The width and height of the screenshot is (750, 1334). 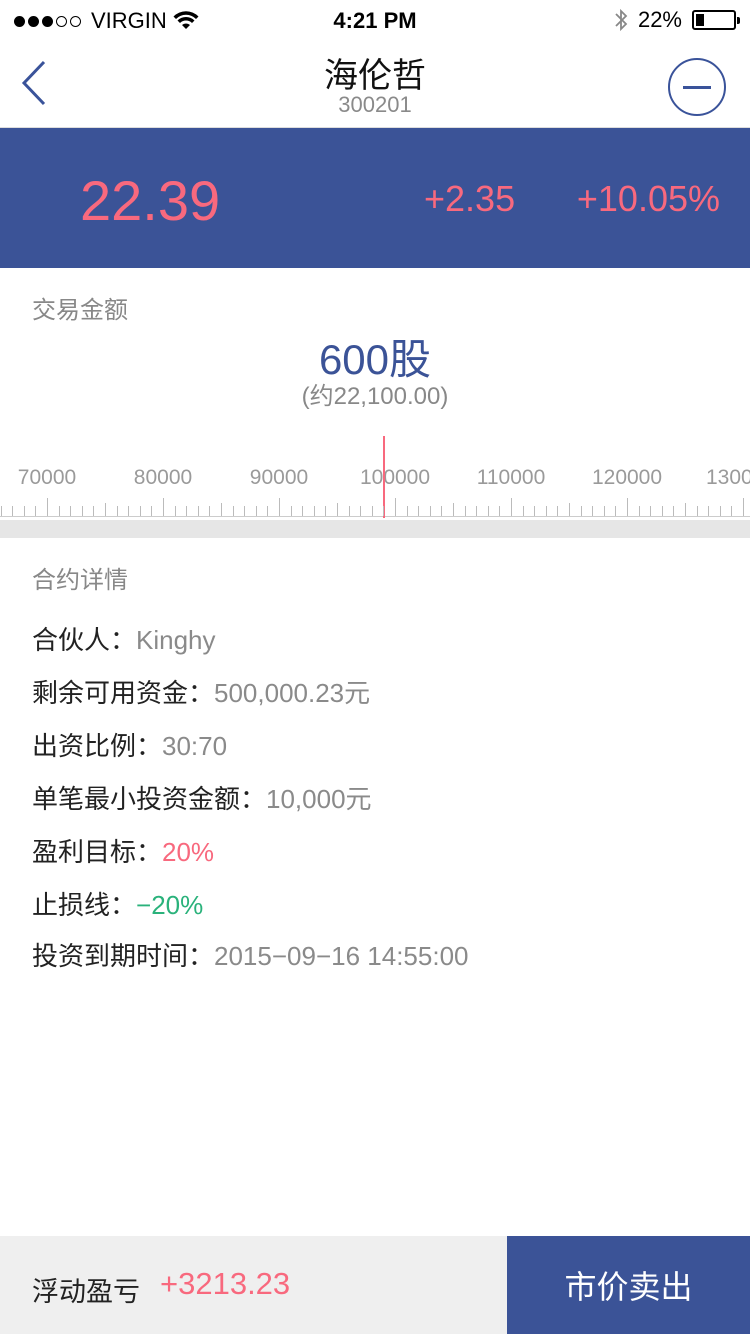 What do you see at coordinates (395, 477) in the screenshot?
I see `ruler-label: 100000` at bounding box center [395, 477].